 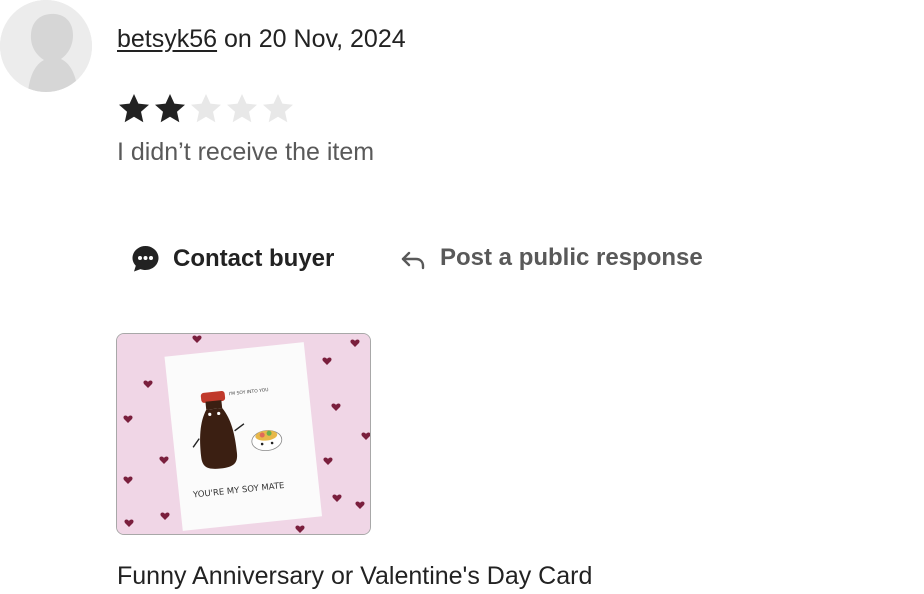 I want to click on star-rating, so click(x=206, y=109).